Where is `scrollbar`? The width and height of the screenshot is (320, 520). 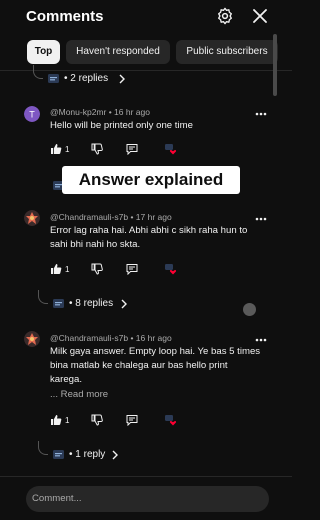
scrollbar is located at coordinates (275, 65).